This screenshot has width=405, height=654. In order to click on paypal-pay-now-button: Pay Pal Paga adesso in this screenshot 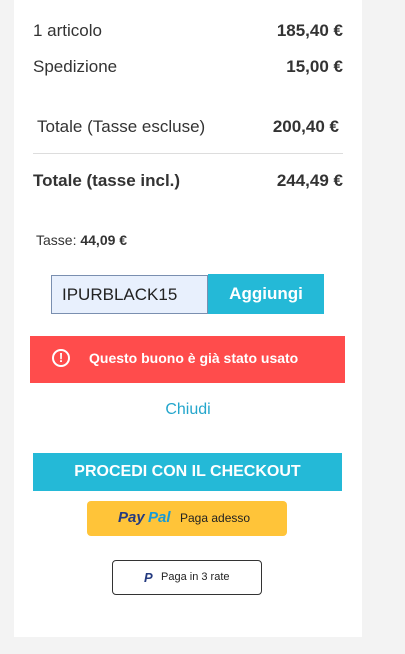, I will do `click(187, 518)`.